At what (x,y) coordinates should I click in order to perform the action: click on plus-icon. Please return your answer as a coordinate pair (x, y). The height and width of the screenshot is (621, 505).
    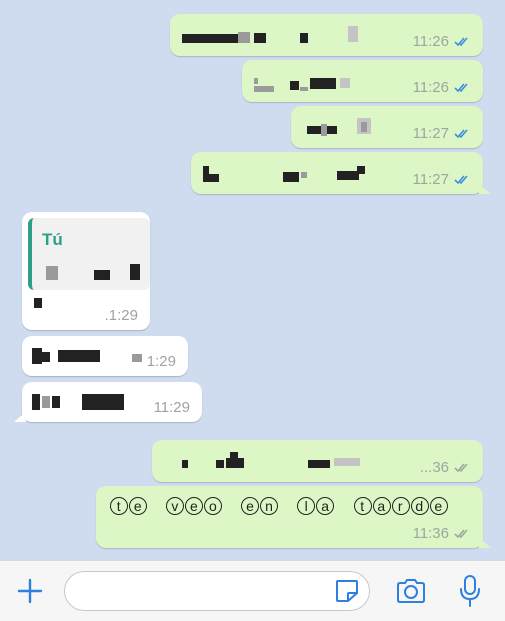
    Looking at the image, I should click on (30, 591).